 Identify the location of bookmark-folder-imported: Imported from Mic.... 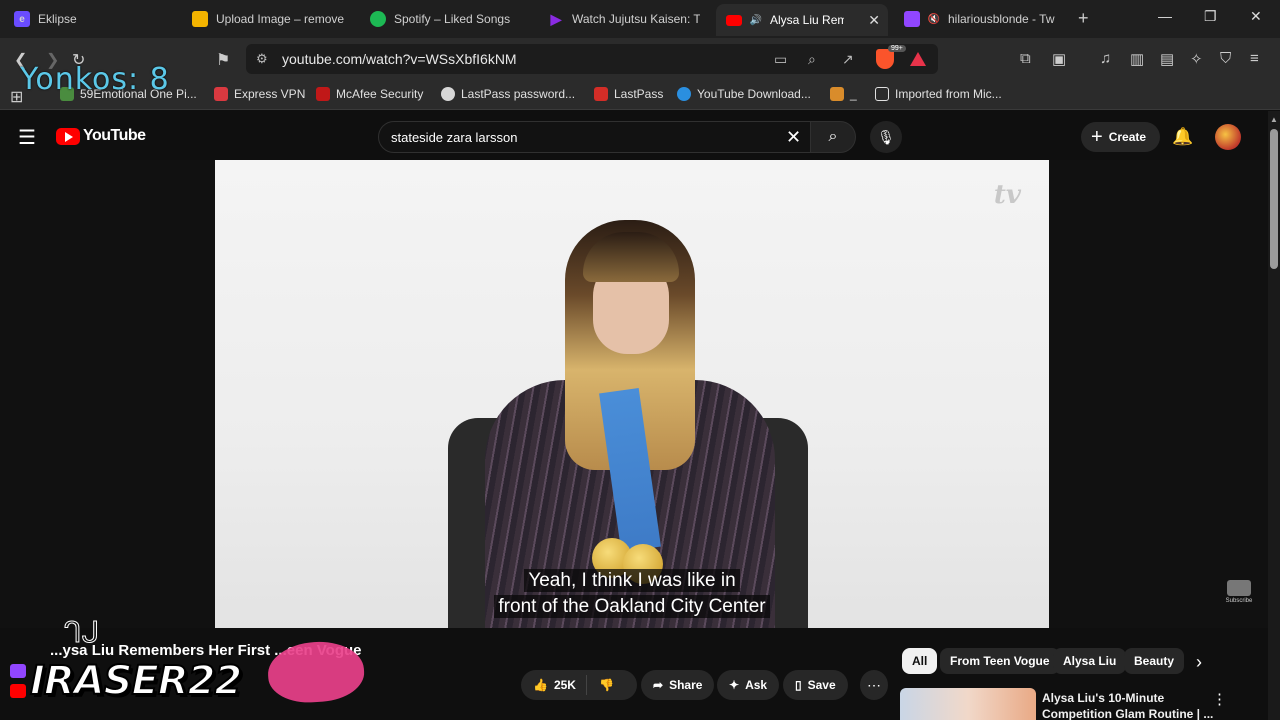
(938, 94).